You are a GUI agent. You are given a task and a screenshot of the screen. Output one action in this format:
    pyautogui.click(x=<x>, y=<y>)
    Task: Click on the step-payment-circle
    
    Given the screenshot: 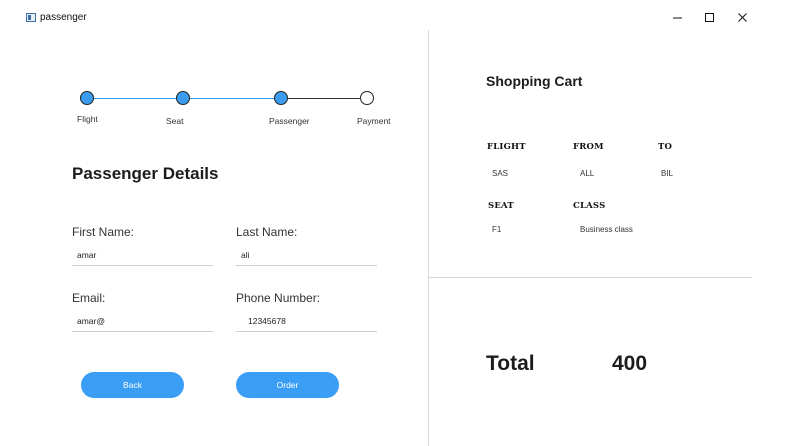 What is the action you would take?
    pyautogui.click(x=367, y=98)
    